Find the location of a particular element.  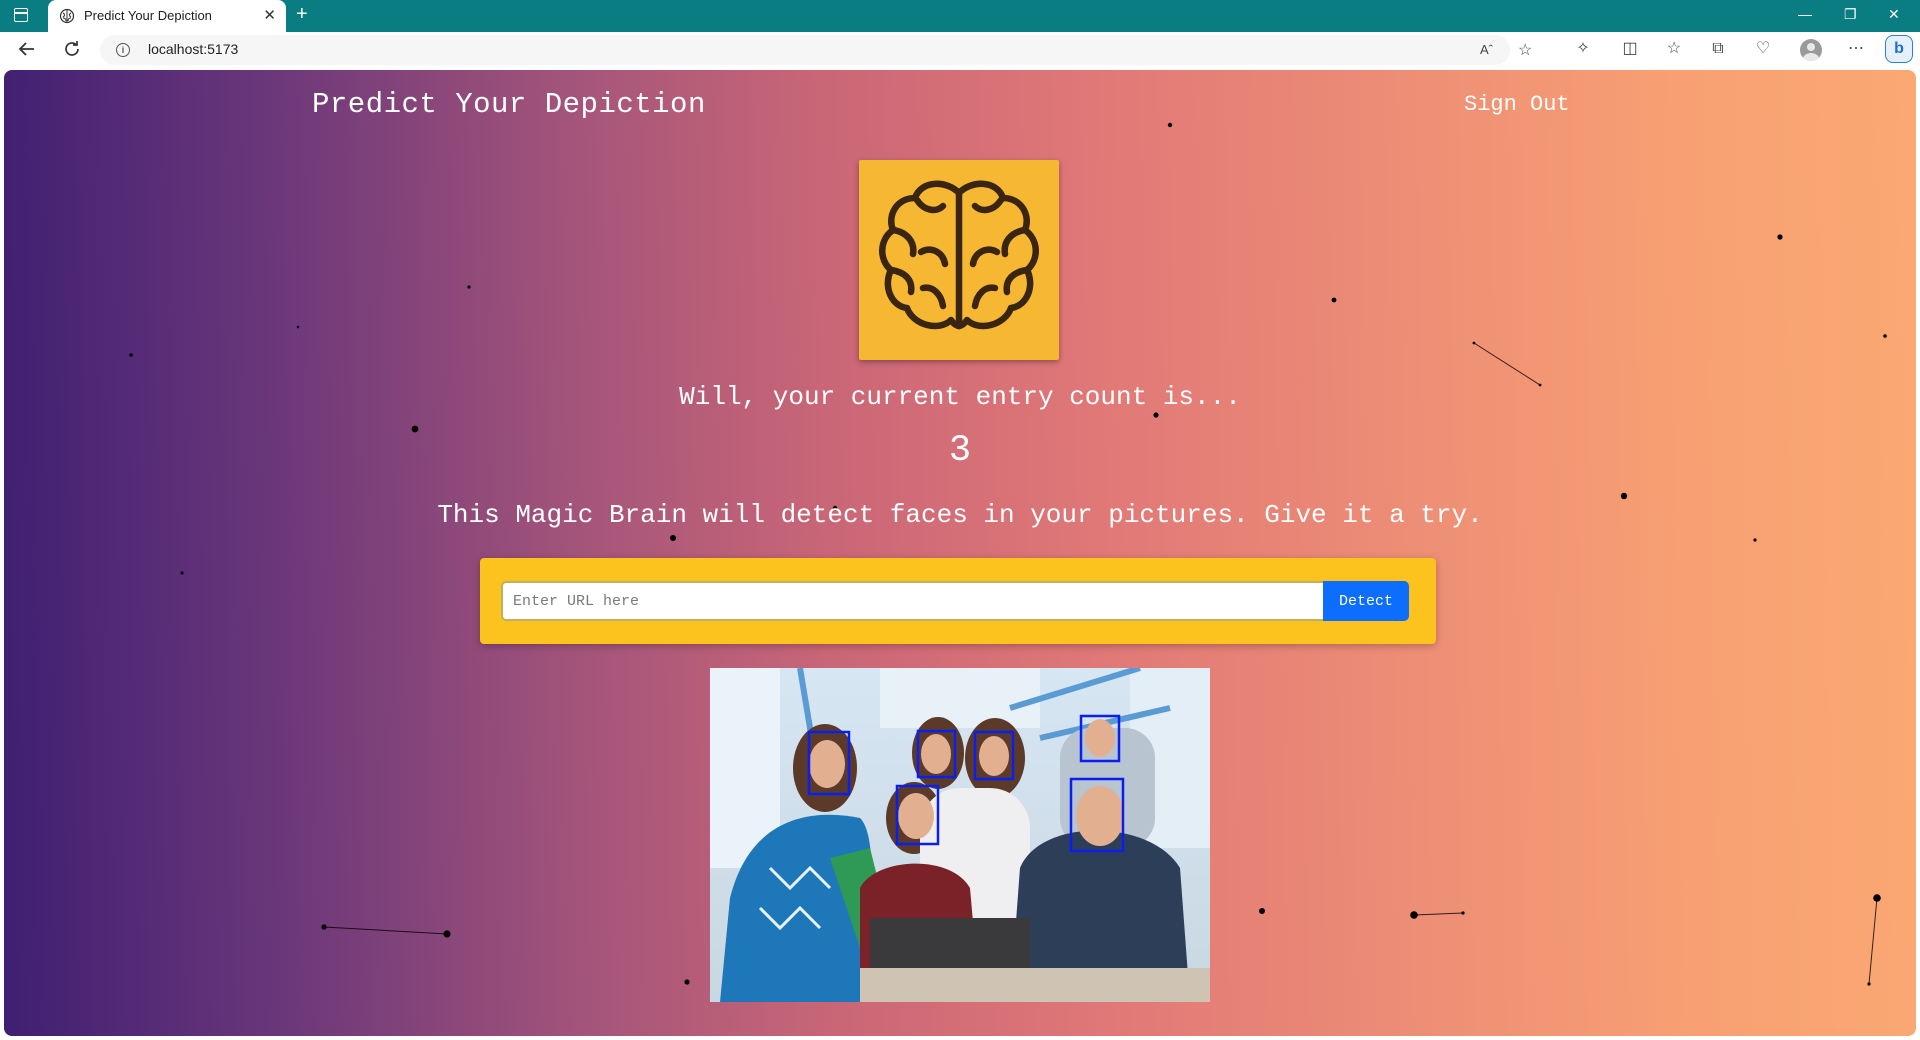

address-bar: i localhost:5173 Aˆ ☆ is located at coordinates (816, 50).